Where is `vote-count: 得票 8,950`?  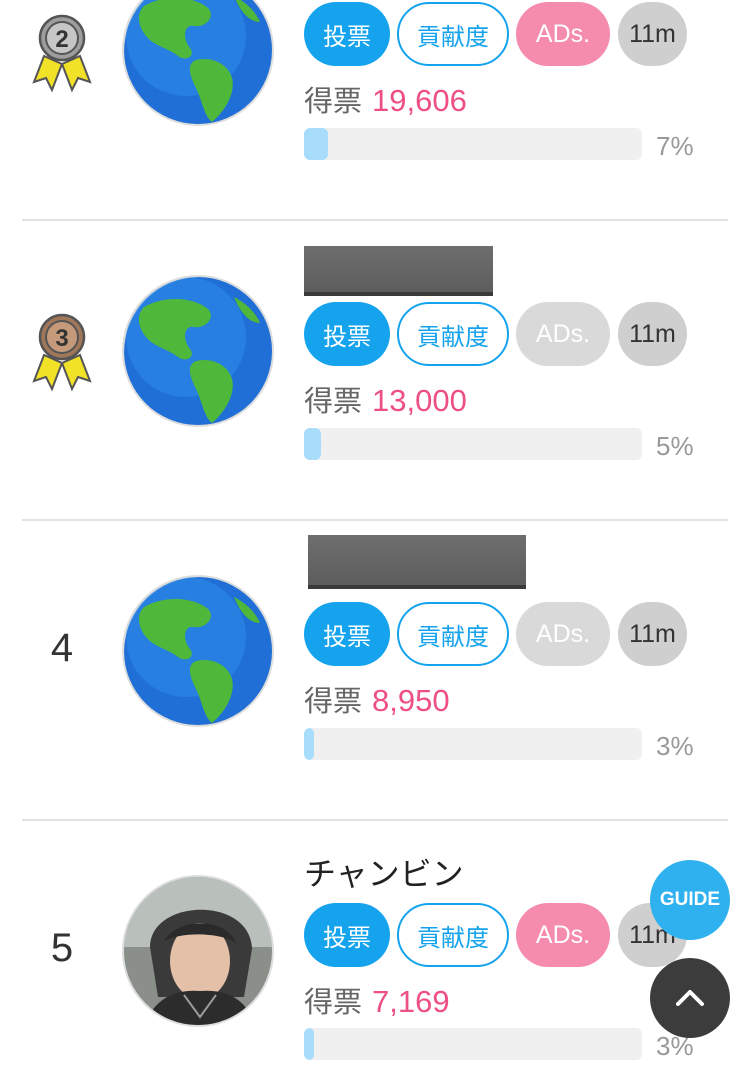 vote-count: 得票 8,950 is located at coordinates (377, 699).